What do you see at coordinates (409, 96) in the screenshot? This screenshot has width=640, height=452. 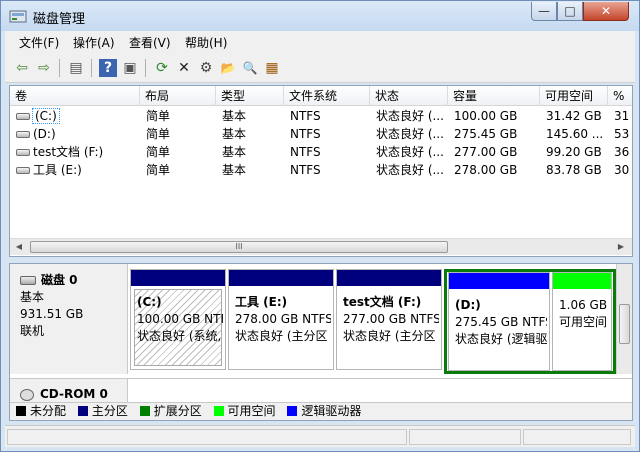 I see `column-header-status: 状态` at bounding box center [409, 96].